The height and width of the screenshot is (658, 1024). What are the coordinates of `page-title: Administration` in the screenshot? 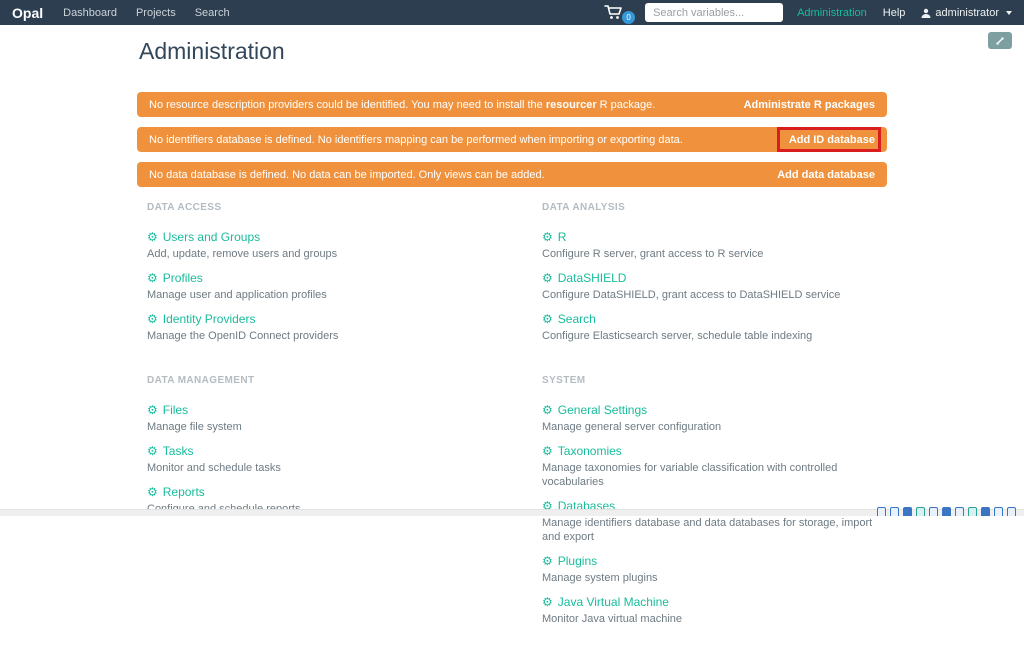 It's located at (212, 51).